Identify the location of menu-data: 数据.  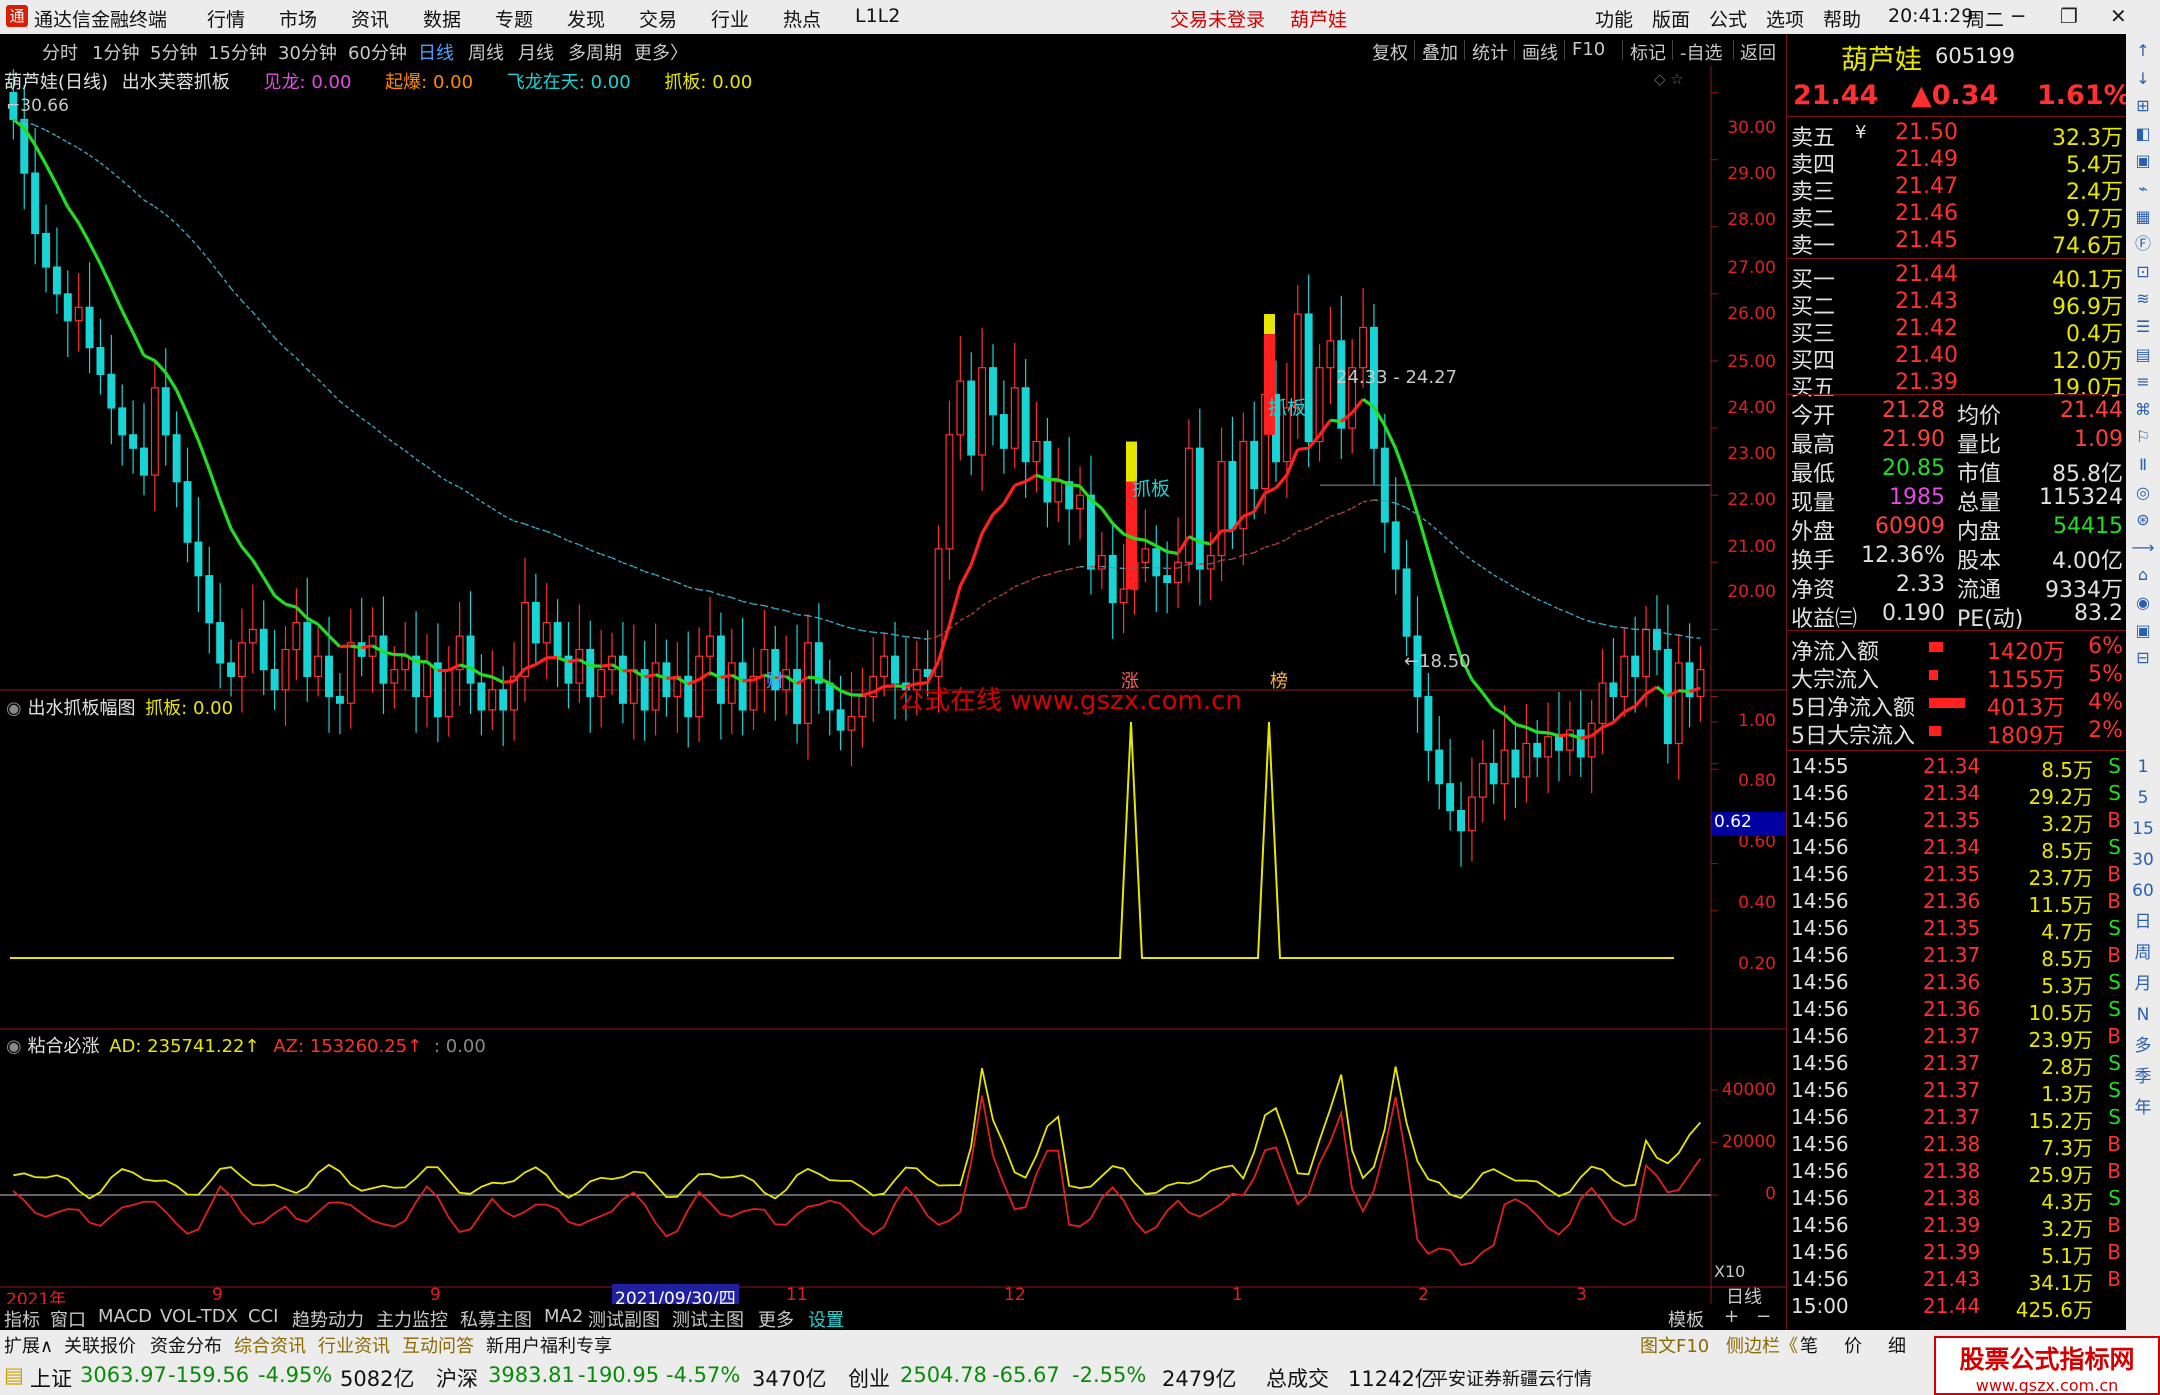
(442, 18).